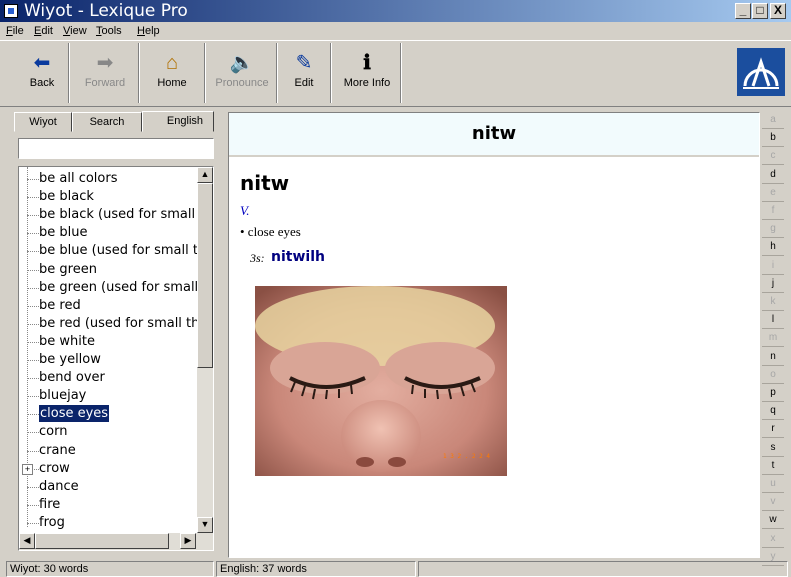 The image size is (791, 577). I want to click on back-label: Back, so click(42, 83).